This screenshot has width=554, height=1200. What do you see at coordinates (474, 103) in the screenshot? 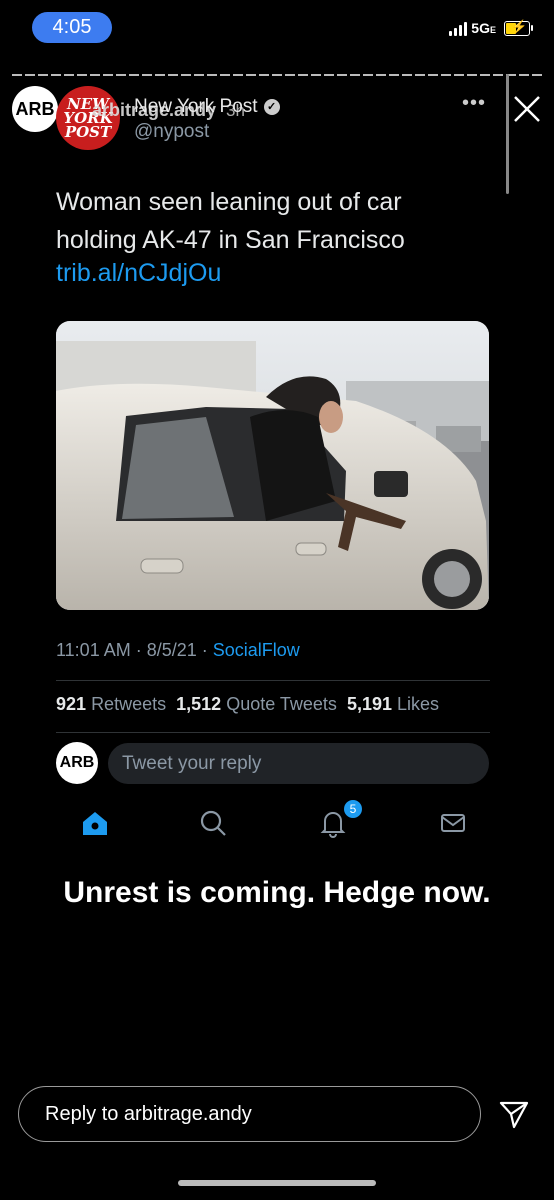
I see `more-options-icon: •••` at bounding box center [474, 103].